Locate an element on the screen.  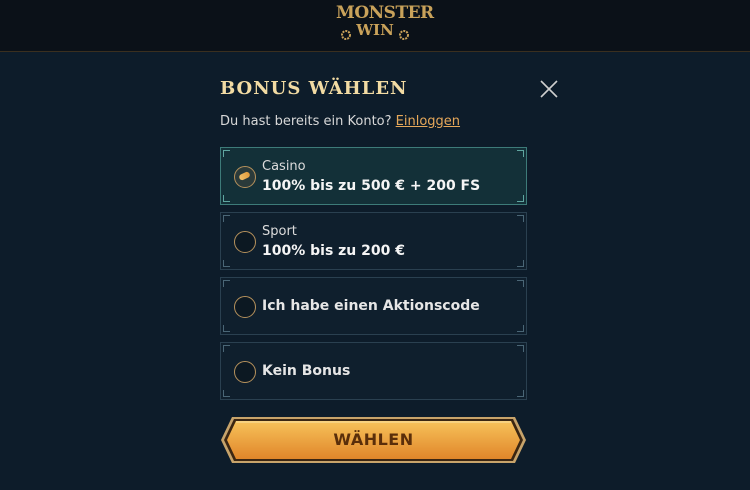
option-label: Ich habe einen Aktionscode is located at coordinates (371, 306).